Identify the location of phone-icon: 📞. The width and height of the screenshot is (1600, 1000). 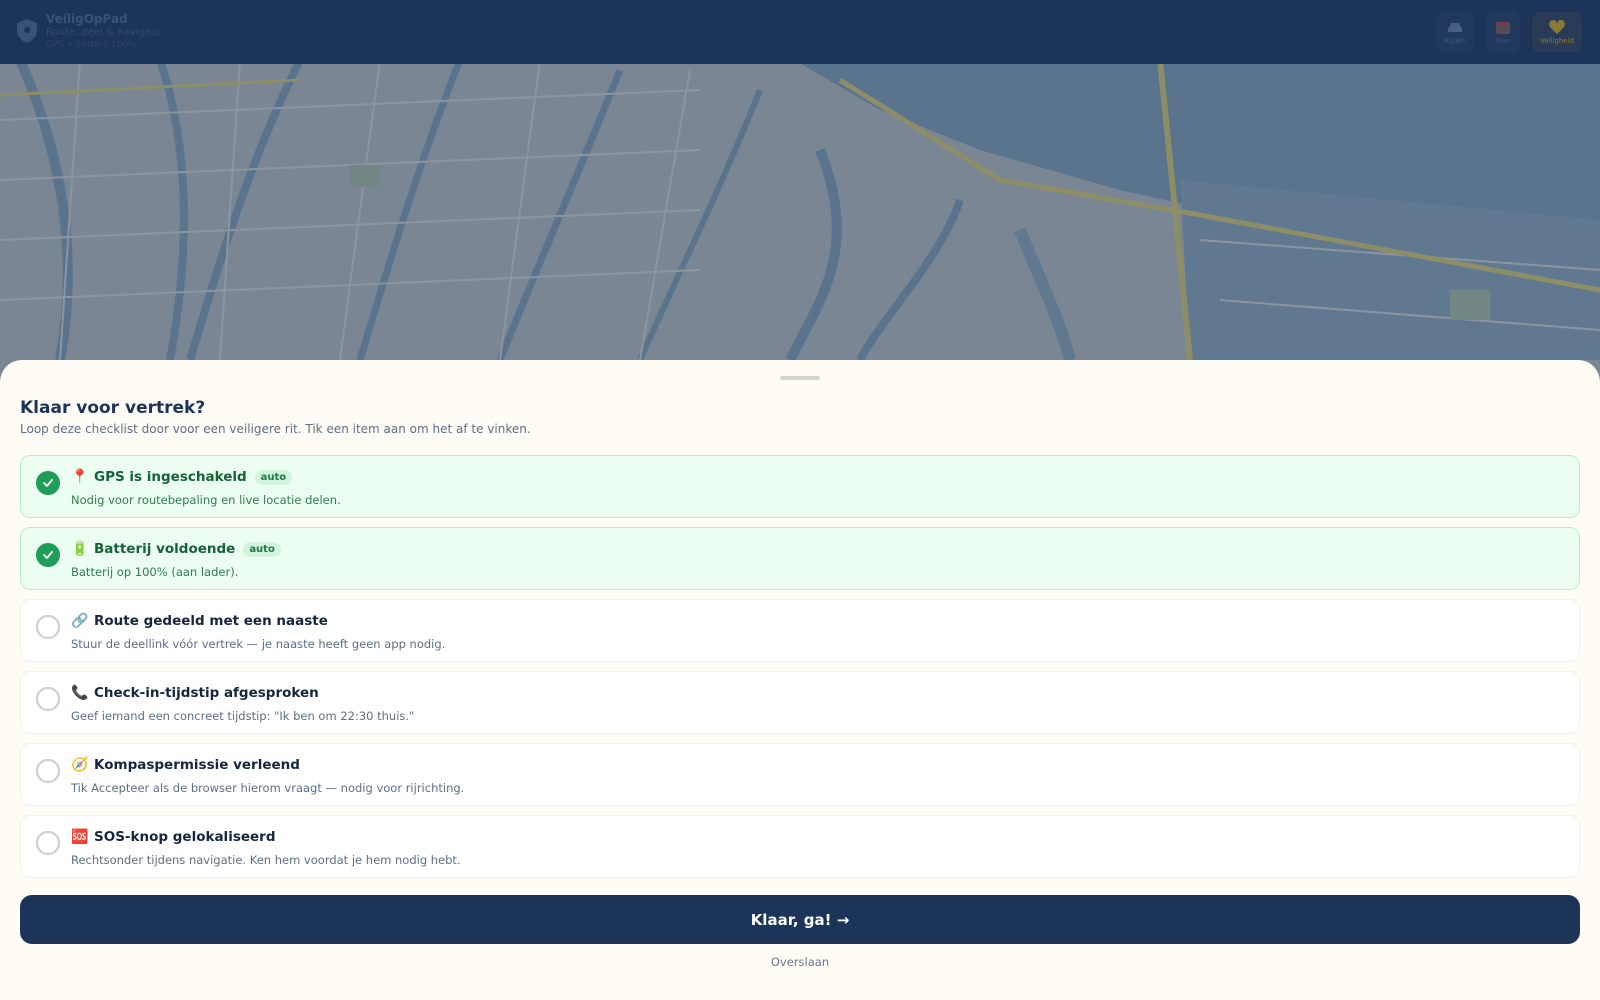
(80, 693).